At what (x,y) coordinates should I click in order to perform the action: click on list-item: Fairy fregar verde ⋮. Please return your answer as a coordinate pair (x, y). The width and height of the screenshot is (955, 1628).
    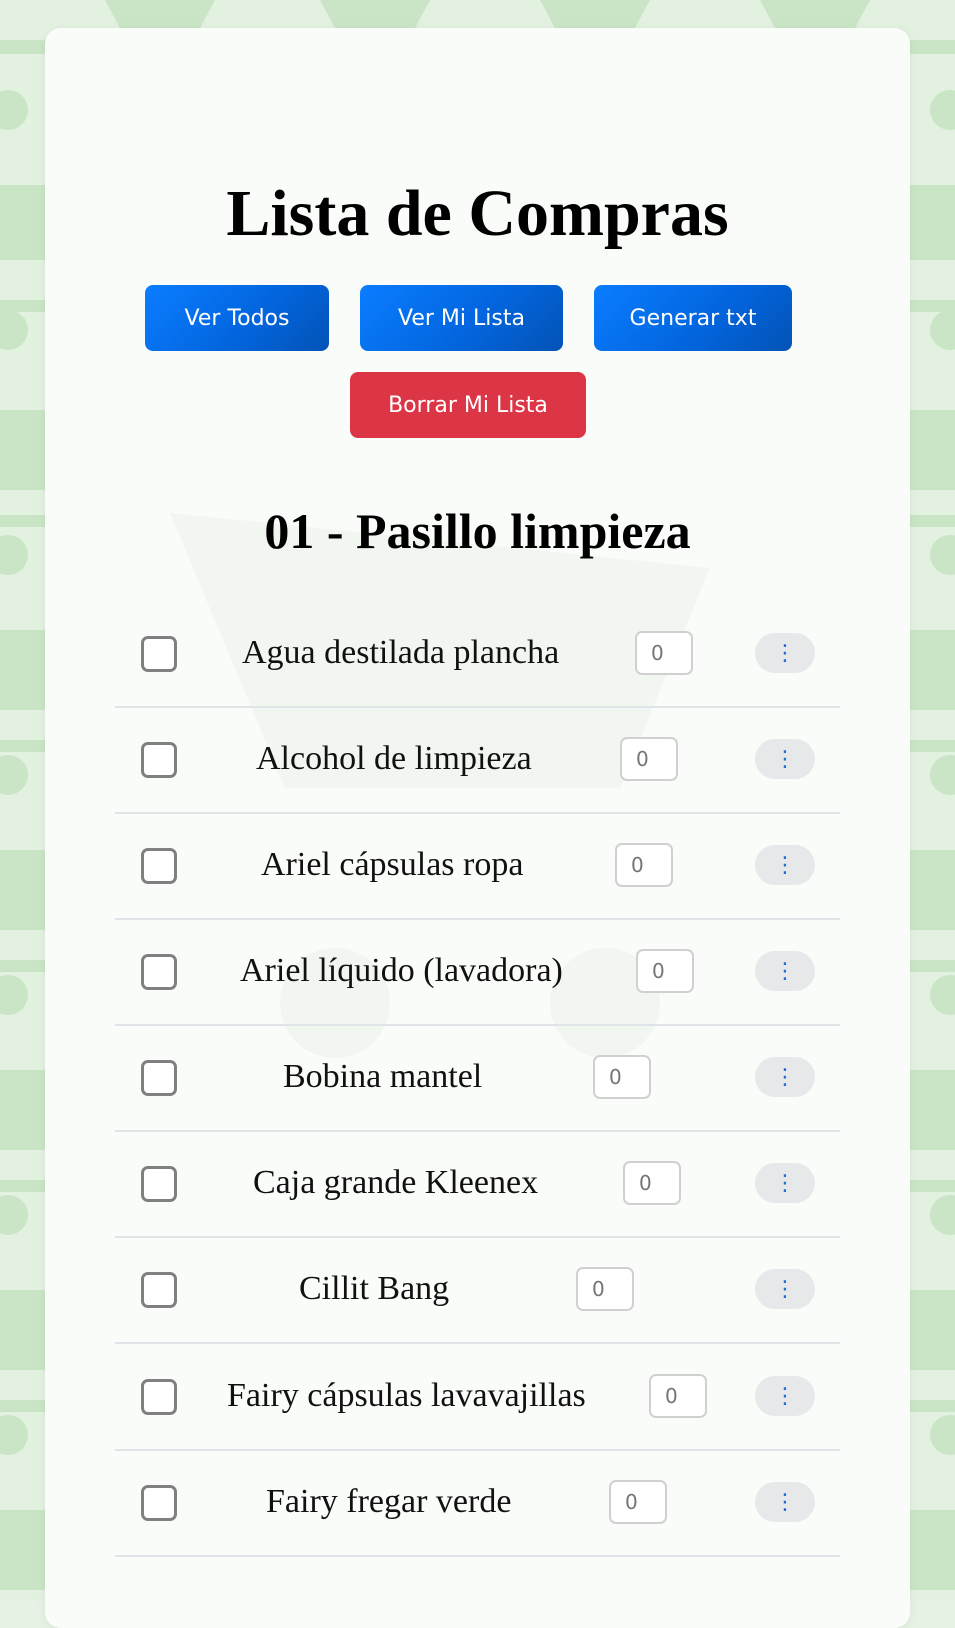
    Looking at the image, I should click on (477, 1503).